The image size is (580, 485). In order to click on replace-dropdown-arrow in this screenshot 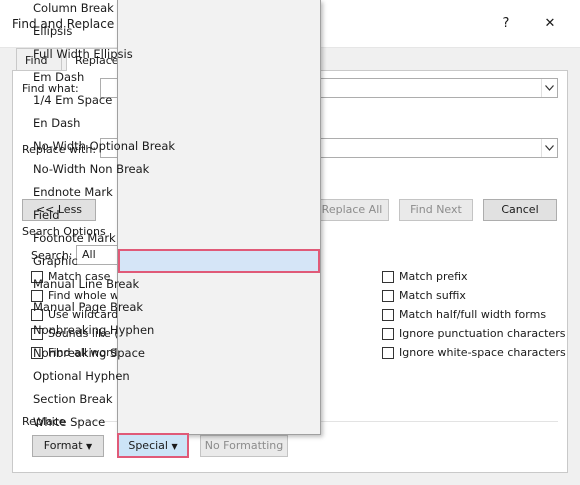, I will do `click(549, 148)`.